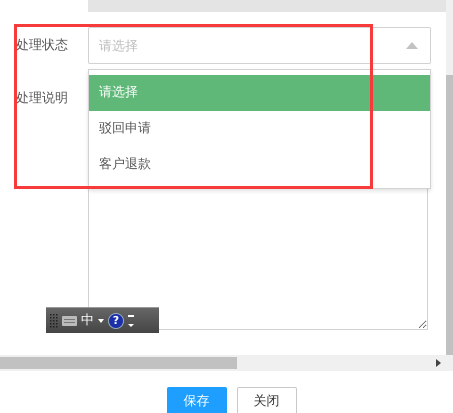 The image size is (453, 413). What do you see at coordinates (438, 363) in the screenshot?
I see `scroll-right-icon` at bounding box center [438, 363].